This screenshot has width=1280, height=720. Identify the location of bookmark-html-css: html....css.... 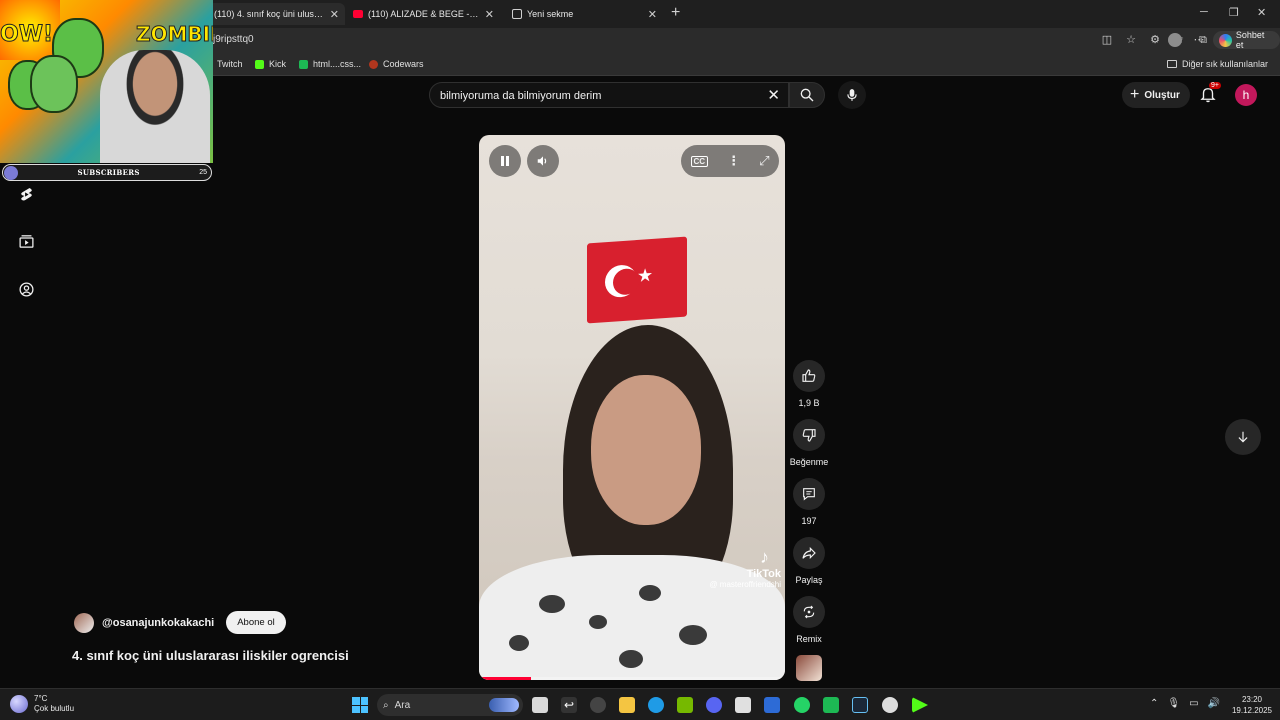
(330, 64).